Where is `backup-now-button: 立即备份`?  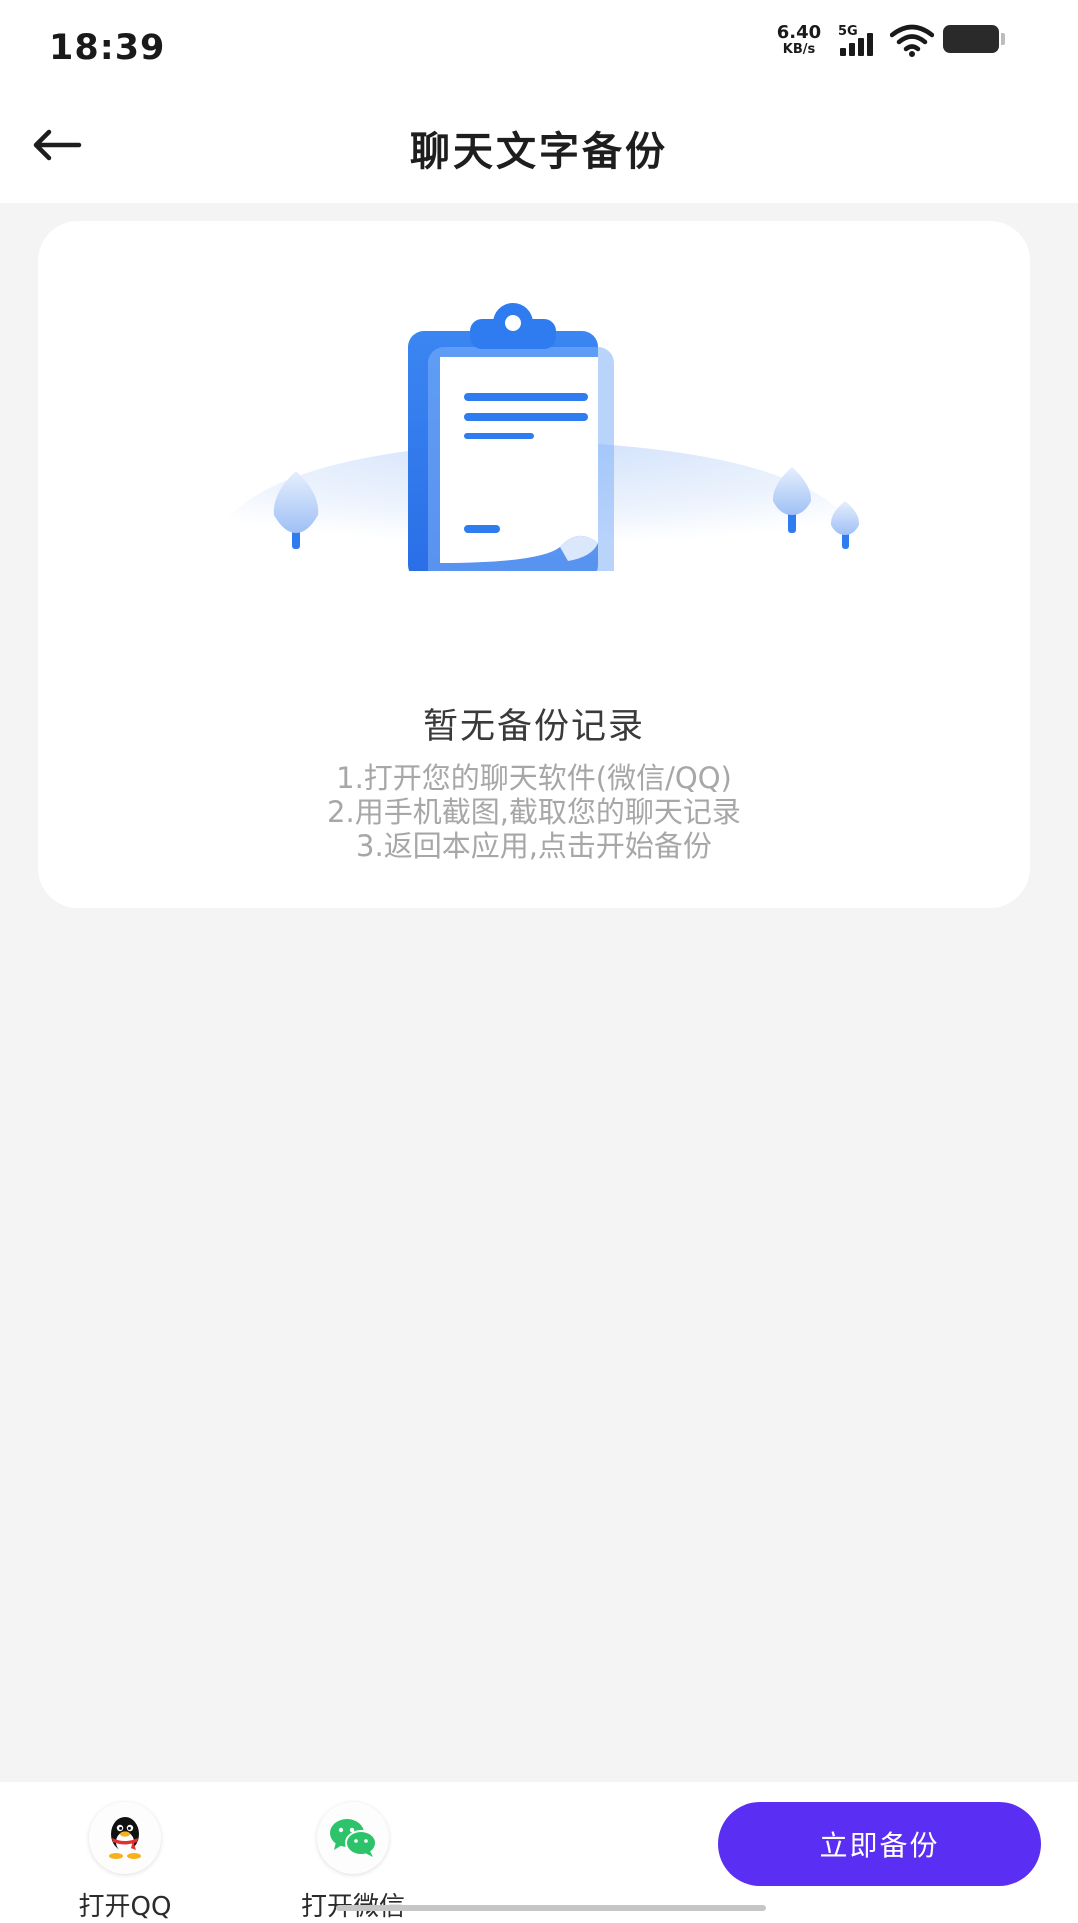 backup-now-button: 立即备份 is located at coordinates (879, 1844).